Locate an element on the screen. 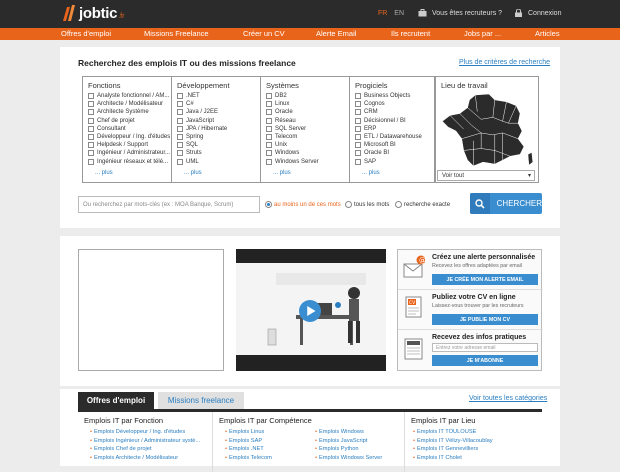 Image resolution: width=620 pixels, height=472 pixels. checkbox-item: Développeur / Ing. d'études is located at coordinates (127, 137).